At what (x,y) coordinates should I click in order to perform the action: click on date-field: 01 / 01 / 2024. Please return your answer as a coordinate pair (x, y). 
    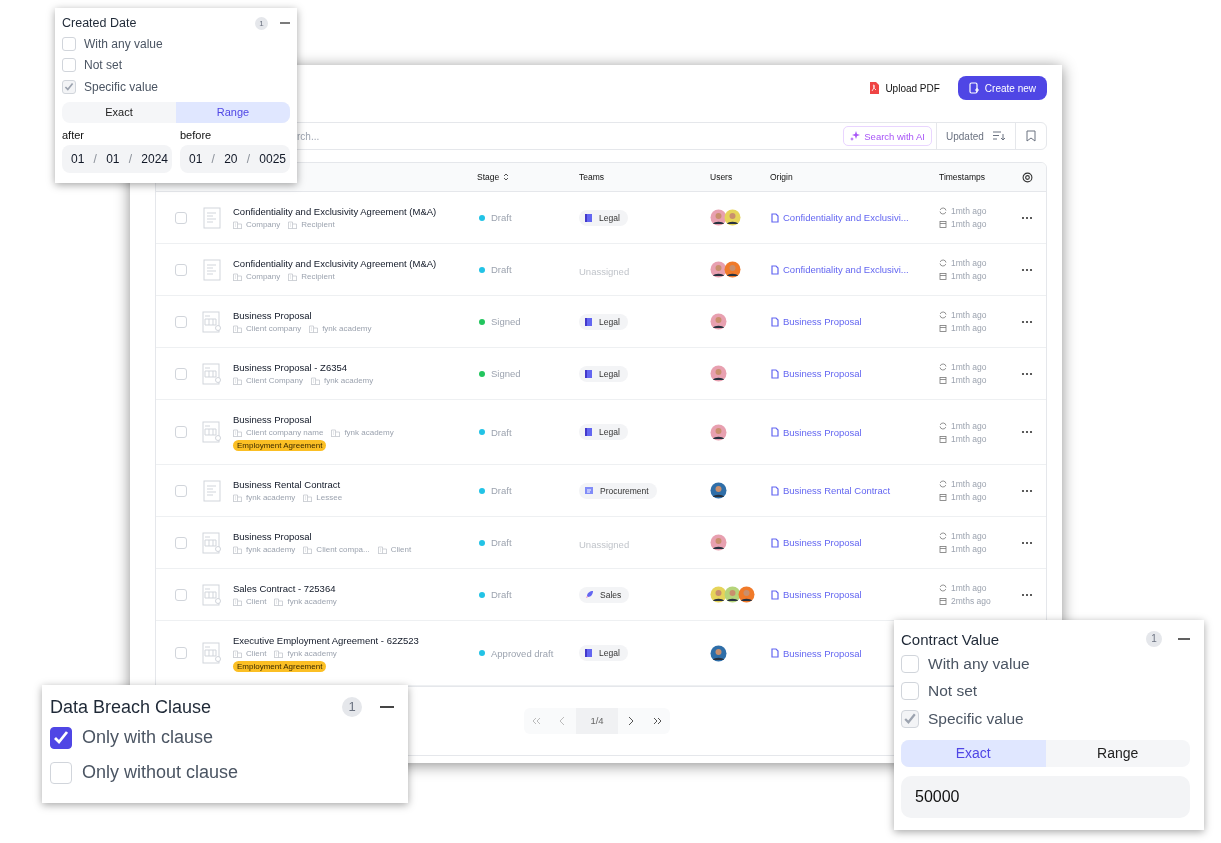
    Looking at the image, I should click on (117, 158).